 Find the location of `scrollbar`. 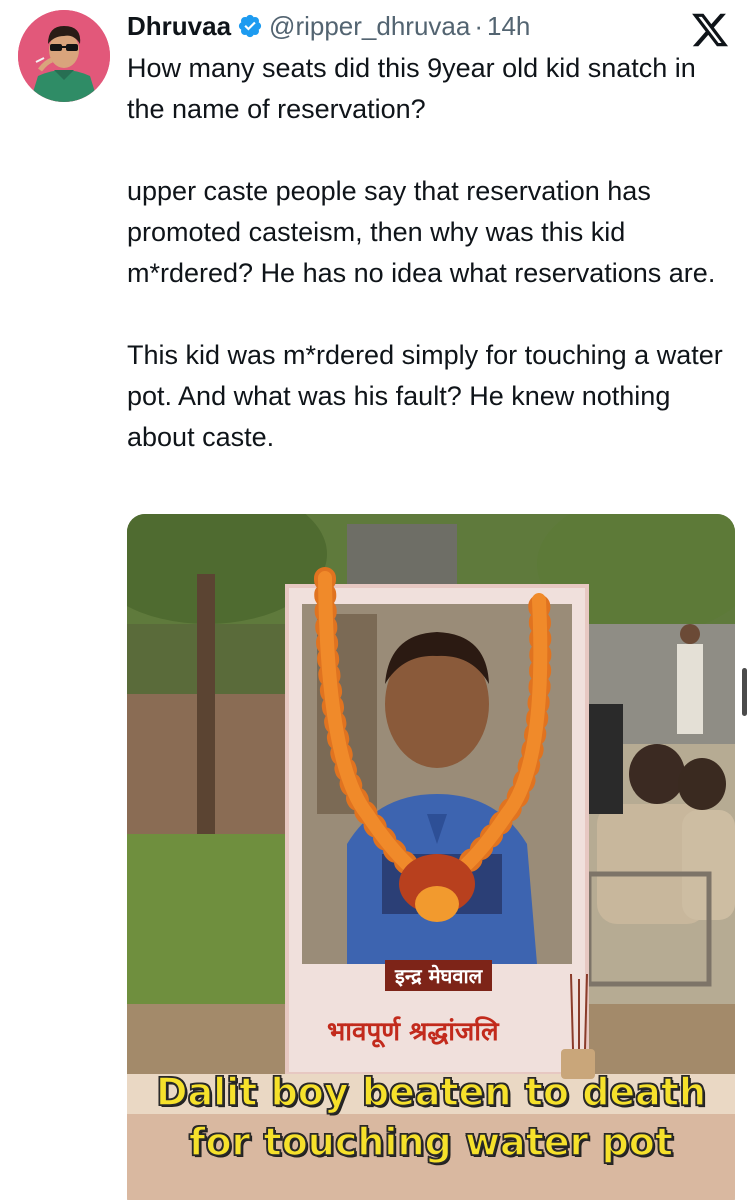

scrollbar is located at coordinates (744, 692).